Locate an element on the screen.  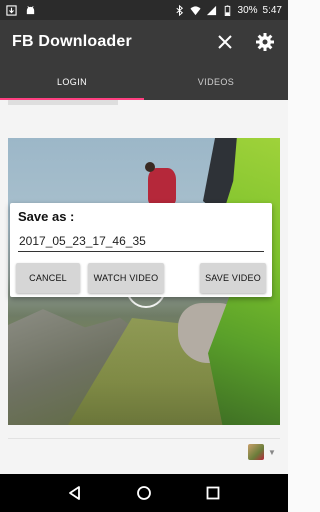
battery-icon is located at coordinates (227, 10).